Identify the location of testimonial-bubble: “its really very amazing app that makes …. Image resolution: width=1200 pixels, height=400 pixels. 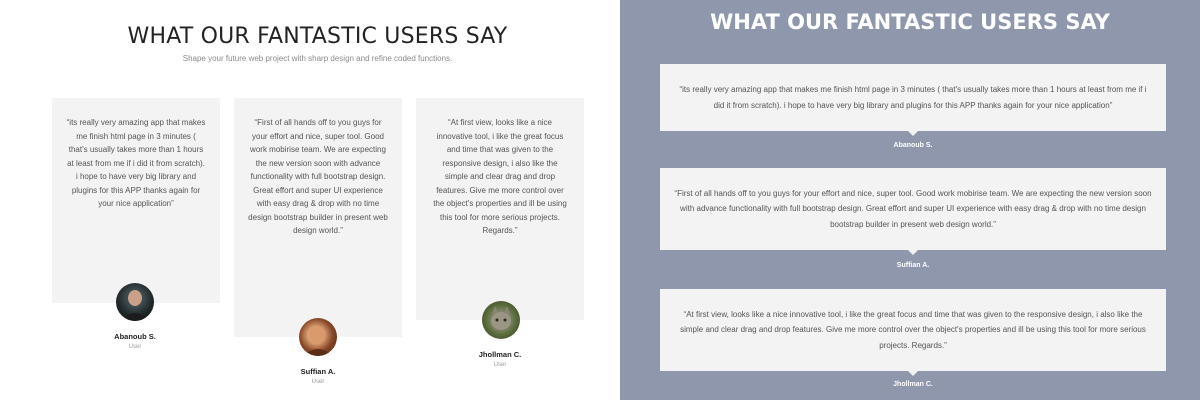
(913, 100).